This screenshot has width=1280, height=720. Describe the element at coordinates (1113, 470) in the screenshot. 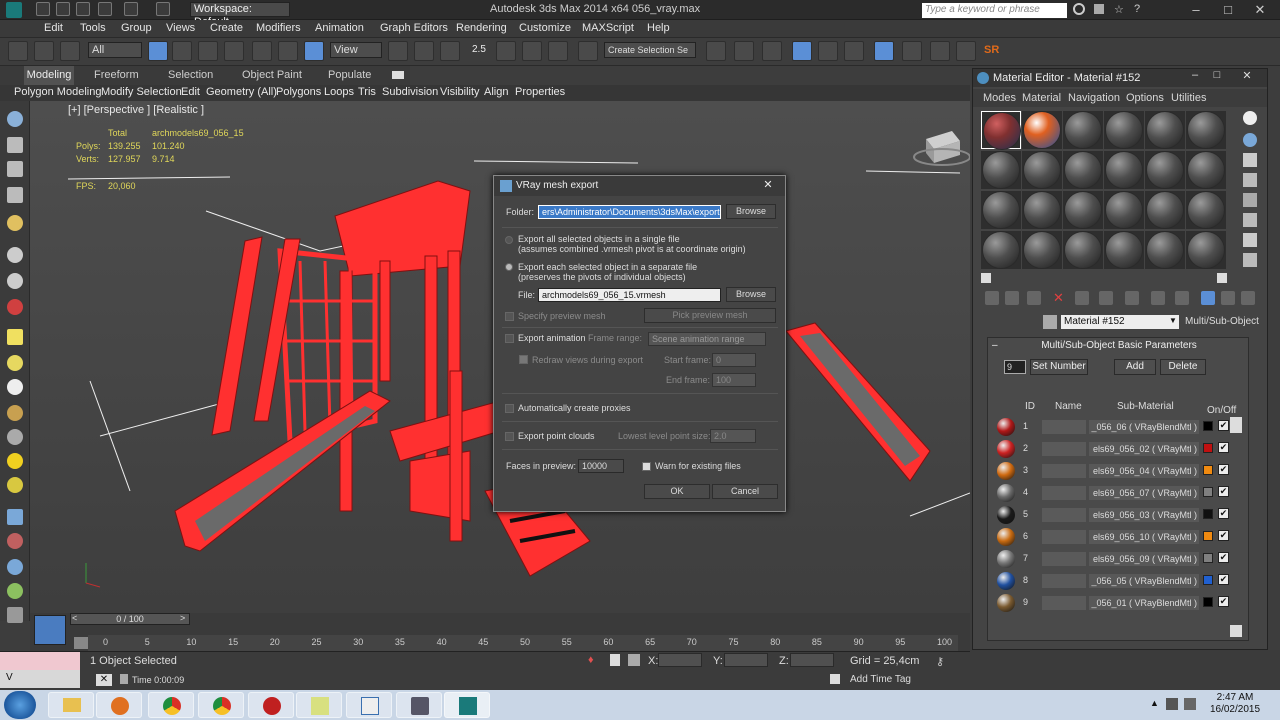

I see `sub-material-row: 3 els69_056_04 ( VRayMtl ) ✔` at that location.